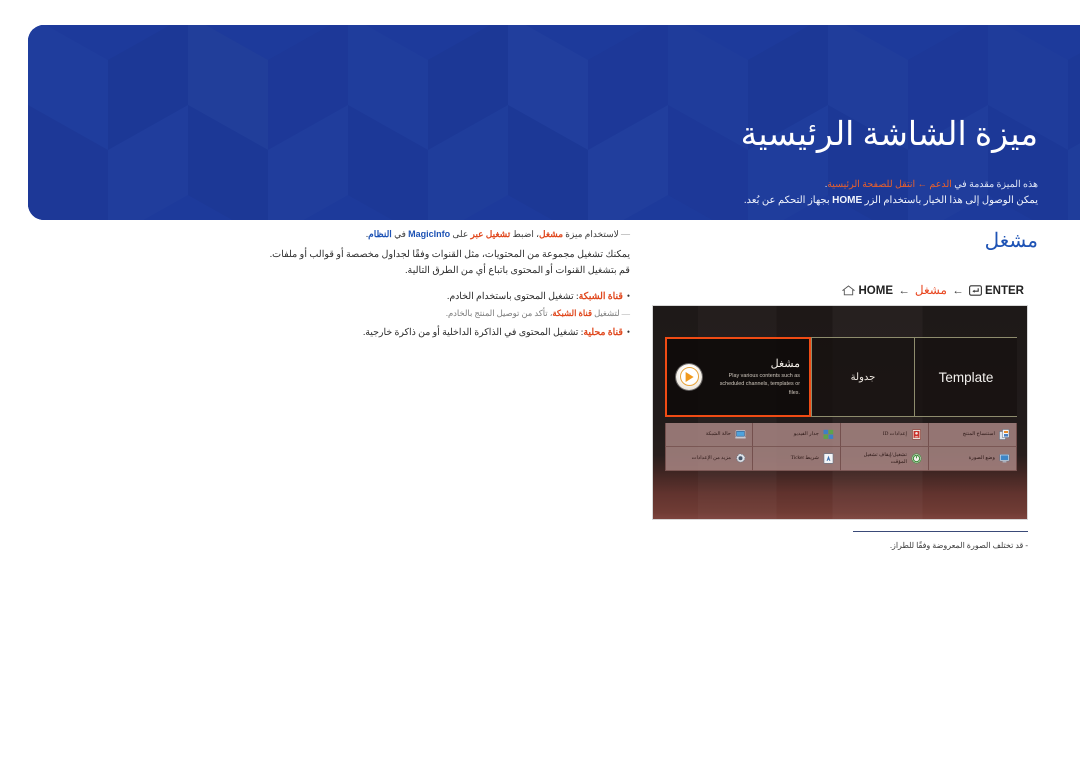 The width and height of the screenshot is (1080, 763). Describe the element at coordinates (1004, 291) in the screenshot. I see `nav-enter-label: ENTER` at that location.